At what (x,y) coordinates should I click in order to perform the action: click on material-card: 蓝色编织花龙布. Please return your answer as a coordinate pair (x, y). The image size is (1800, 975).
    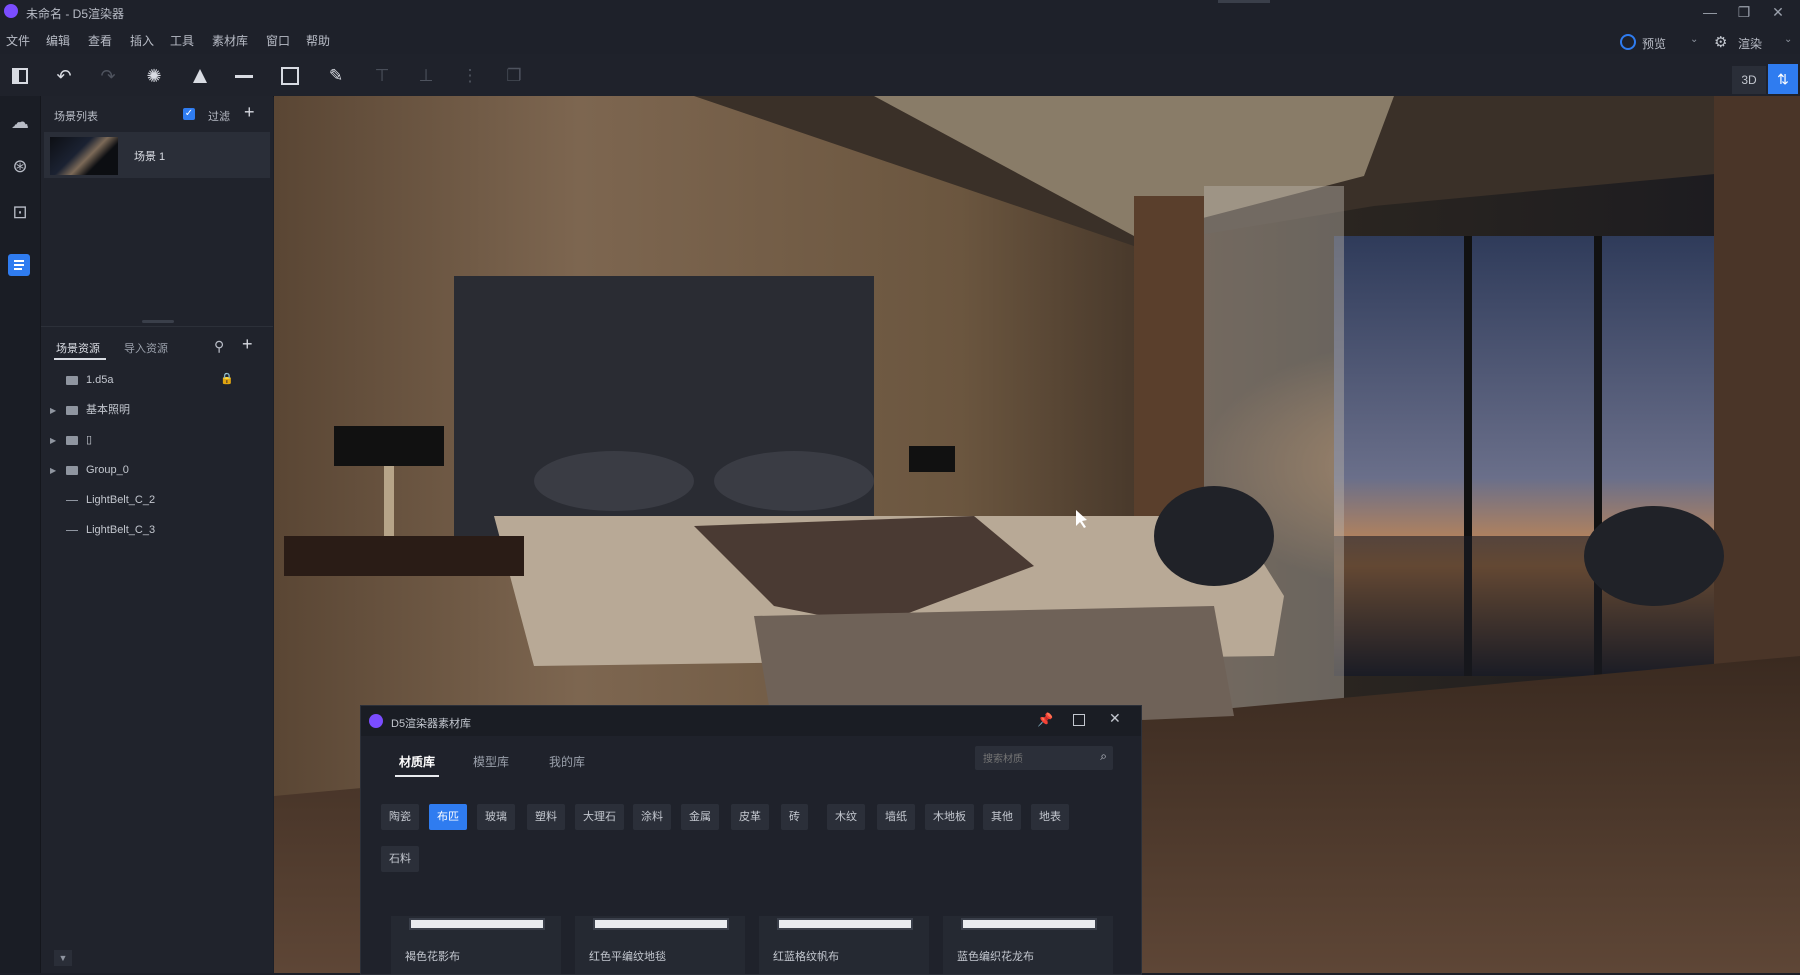
    Looking at the image, I should click on (1028, 945).